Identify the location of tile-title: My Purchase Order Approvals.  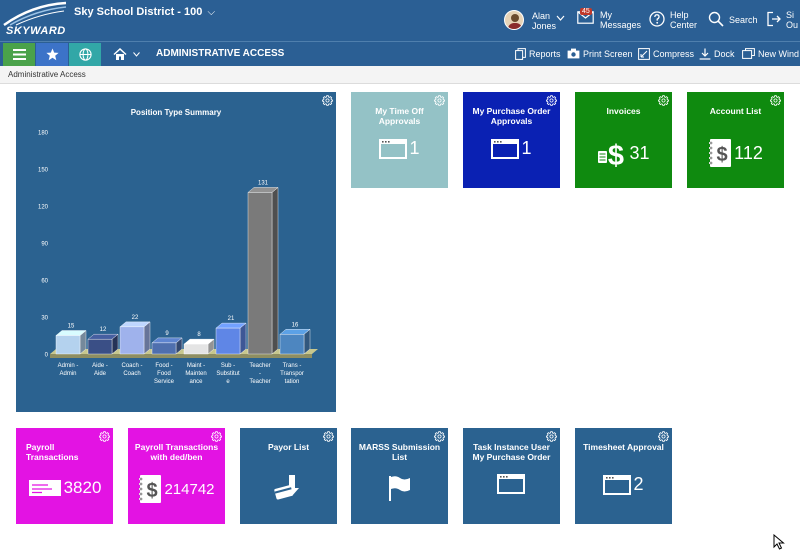
(511, 116).